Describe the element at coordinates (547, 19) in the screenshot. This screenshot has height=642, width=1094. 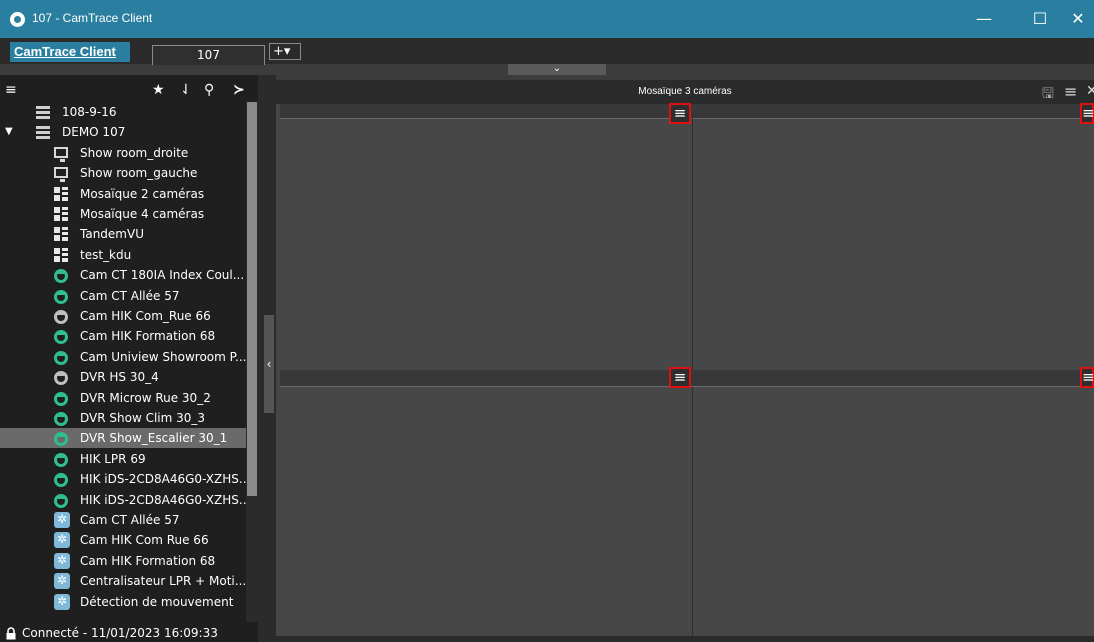
I see `title-bar: 107 - CamTrace Client — ☐ ✕` at that location.